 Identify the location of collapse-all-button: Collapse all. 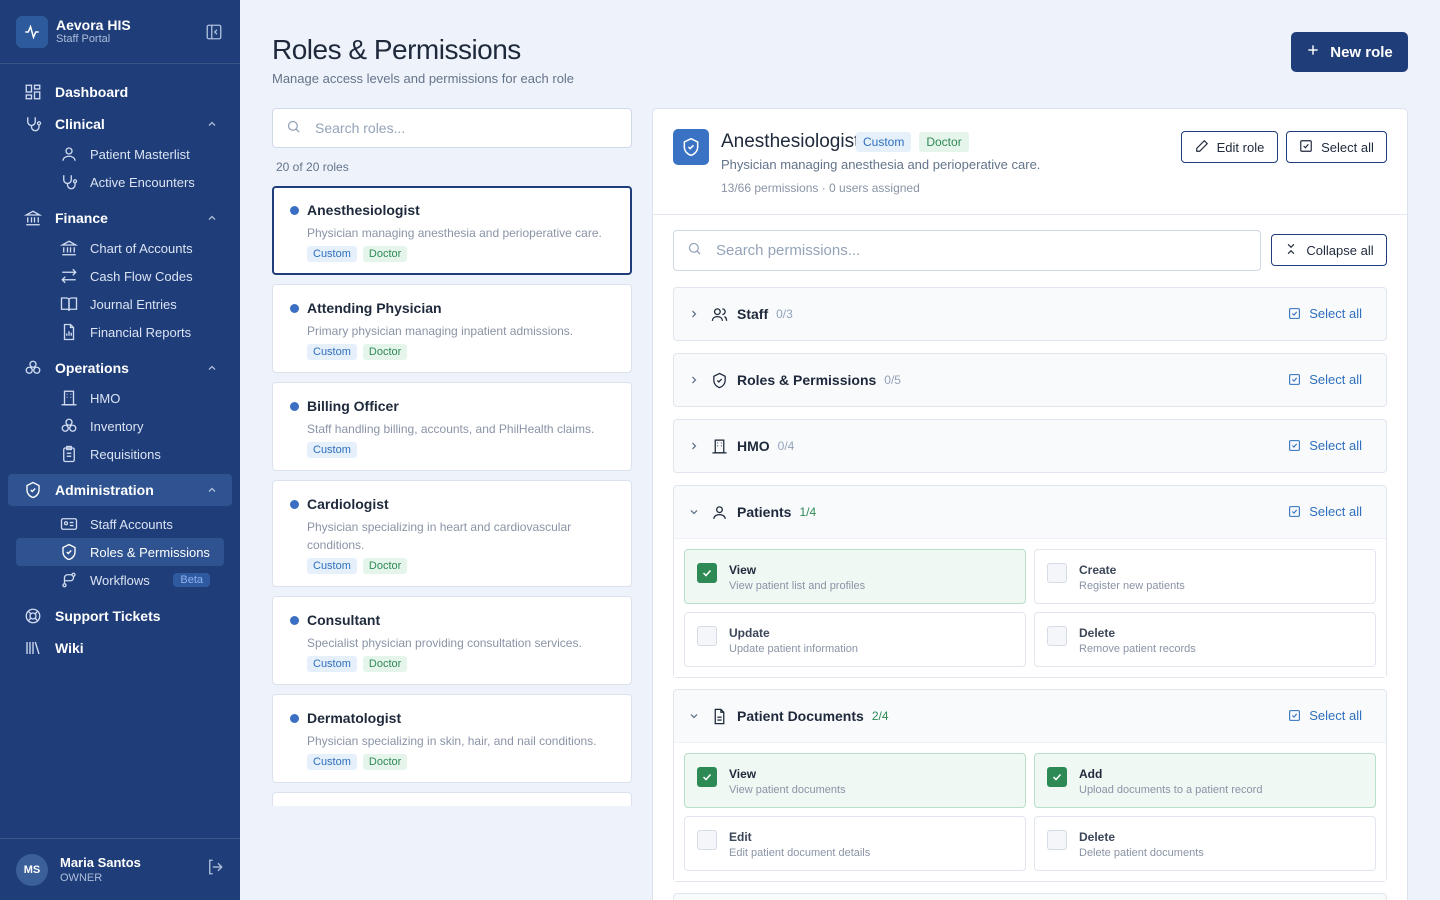
(1329, 250).